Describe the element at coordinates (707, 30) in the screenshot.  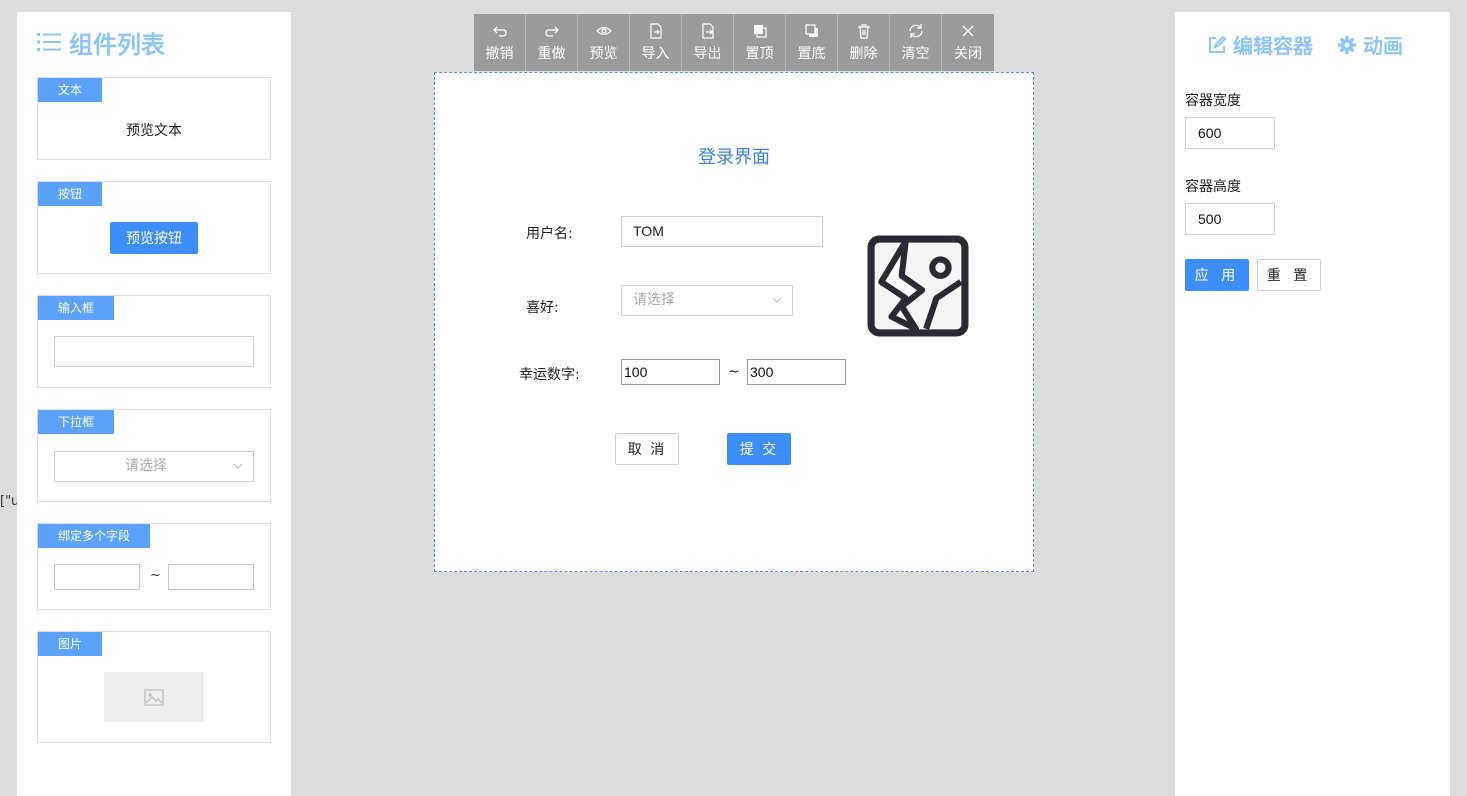
I see `export-icon` at that location.